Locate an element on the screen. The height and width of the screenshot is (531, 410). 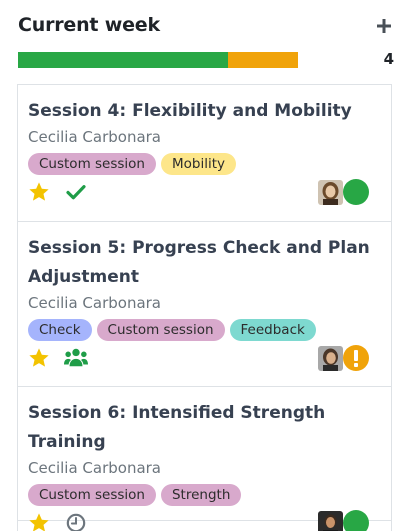
tag-mobility: Mobility is located at coordinates (198, 164).